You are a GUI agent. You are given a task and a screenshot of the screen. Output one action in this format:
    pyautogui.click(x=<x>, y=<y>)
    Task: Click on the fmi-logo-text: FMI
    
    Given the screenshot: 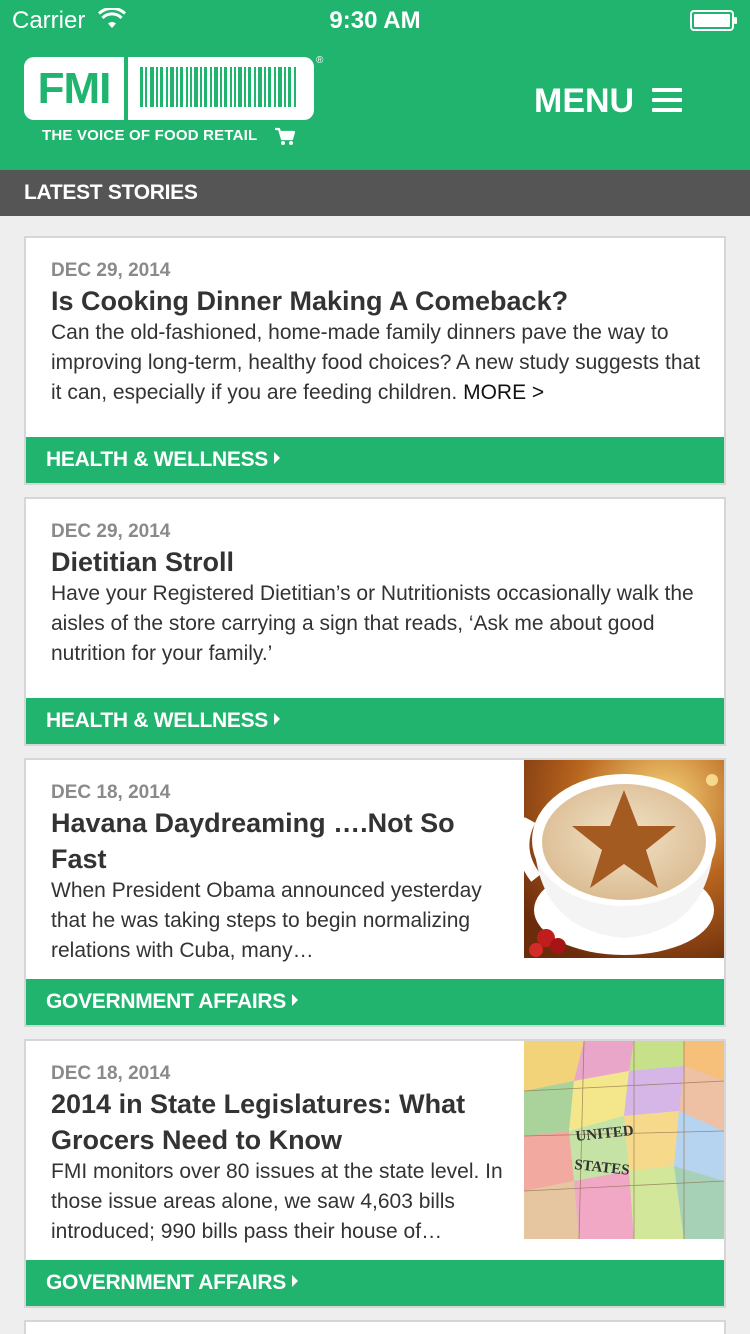 What is the action you would take?
    pyautogui.click(x=74, y=88)
    